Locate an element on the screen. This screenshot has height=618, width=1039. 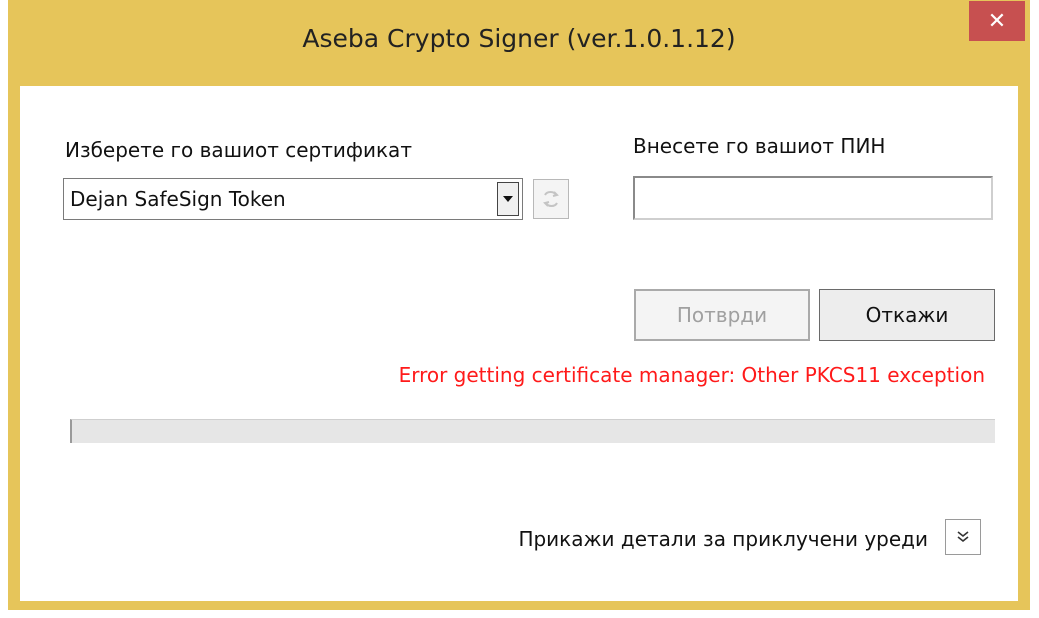
certificate-select-value: Dejan SafeSign Token is located at coordinates (178, 199).